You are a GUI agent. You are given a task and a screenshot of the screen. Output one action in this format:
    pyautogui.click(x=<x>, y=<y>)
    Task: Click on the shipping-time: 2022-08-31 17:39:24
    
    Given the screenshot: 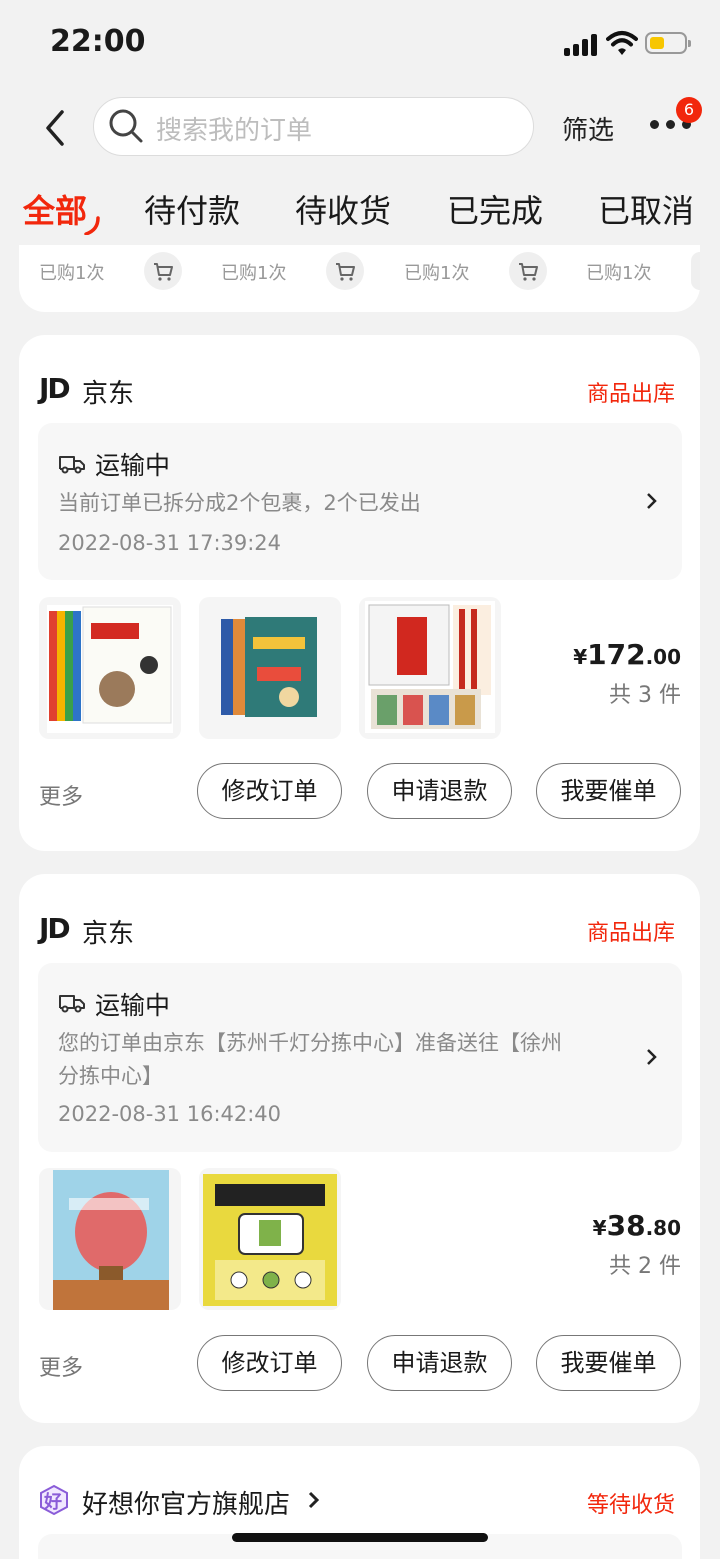 What is the action you would take?
    pyautogui.click(x=170, y=543)
    